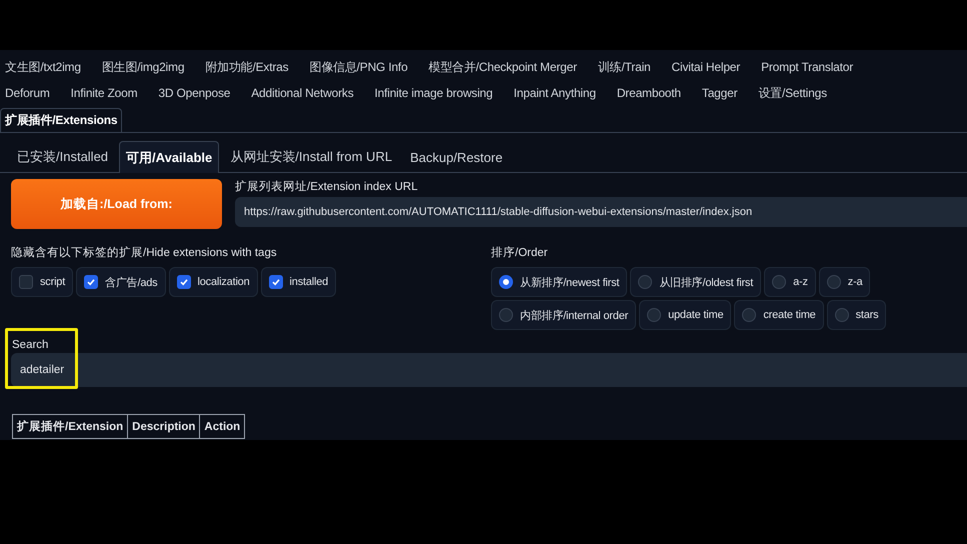 The width and height of the screenshot is (967, 544). What do you see at coordinates (298, 282) in the screenshot?
I see `tag-checkbox: installed` at bounding box center [298, 282].